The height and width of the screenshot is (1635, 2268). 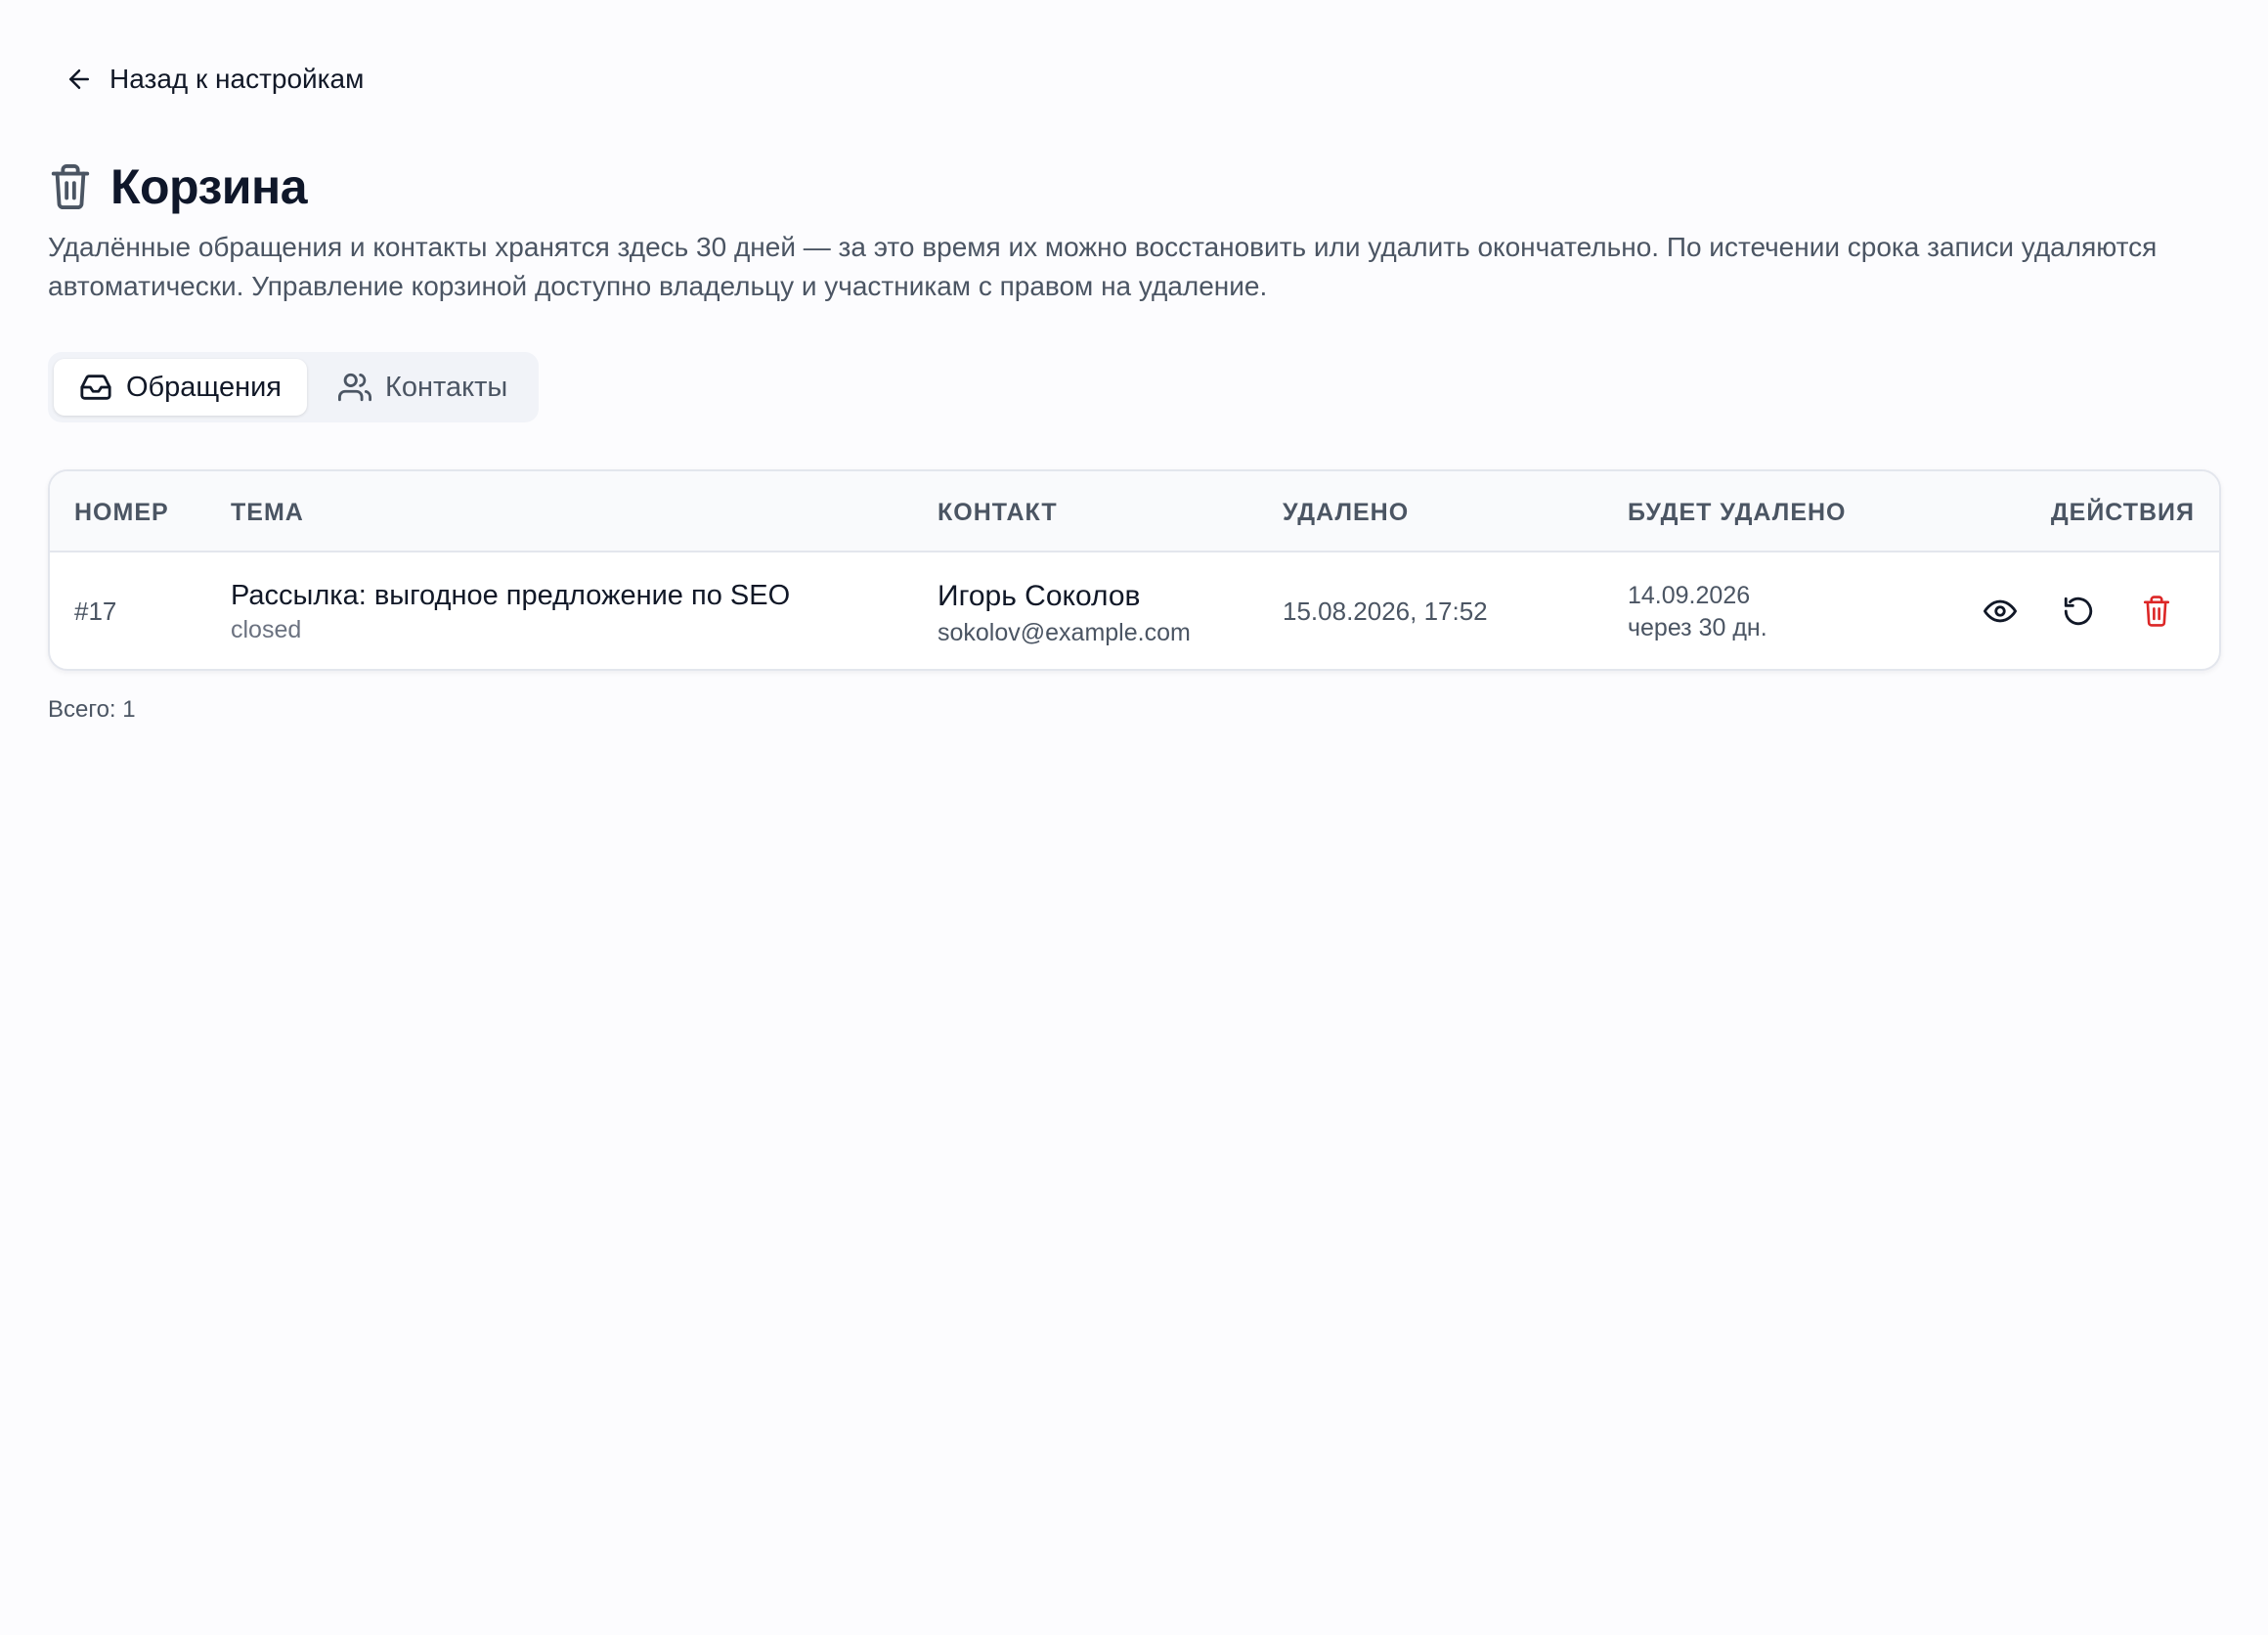 I want to click on contact-email: sokolov@example.com, so click(x=1064, y=632).